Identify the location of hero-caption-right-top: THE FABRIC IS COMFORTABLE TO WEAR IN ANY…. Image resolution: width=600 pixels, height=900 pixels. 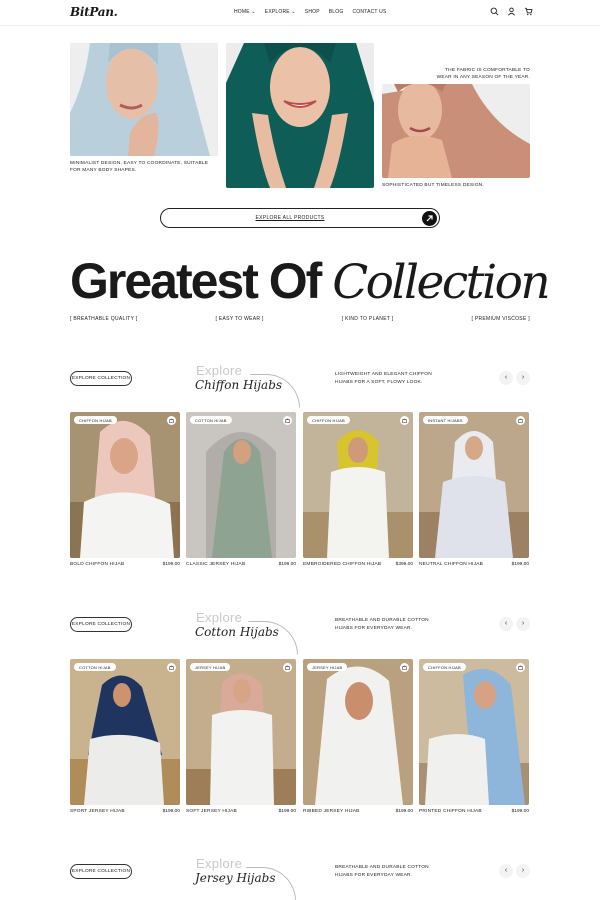
(483, 74).